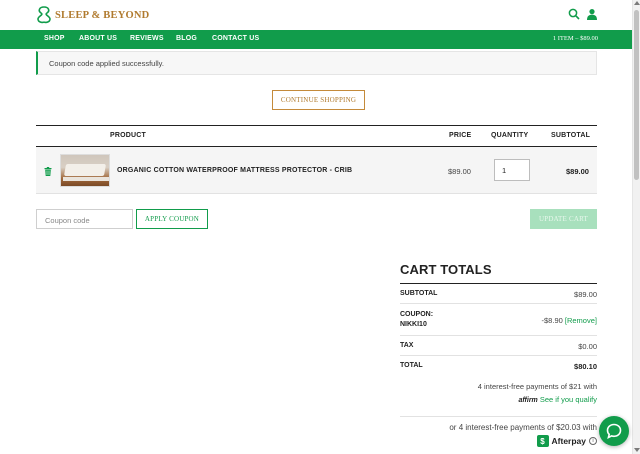 Image resolution: width=640 pixels, height=454 pixels. What do you see at coordinates (568, 399) in the screenshot?
I see `affirm-qualify-link: See if you qualify` at bounding box center [568, 399].